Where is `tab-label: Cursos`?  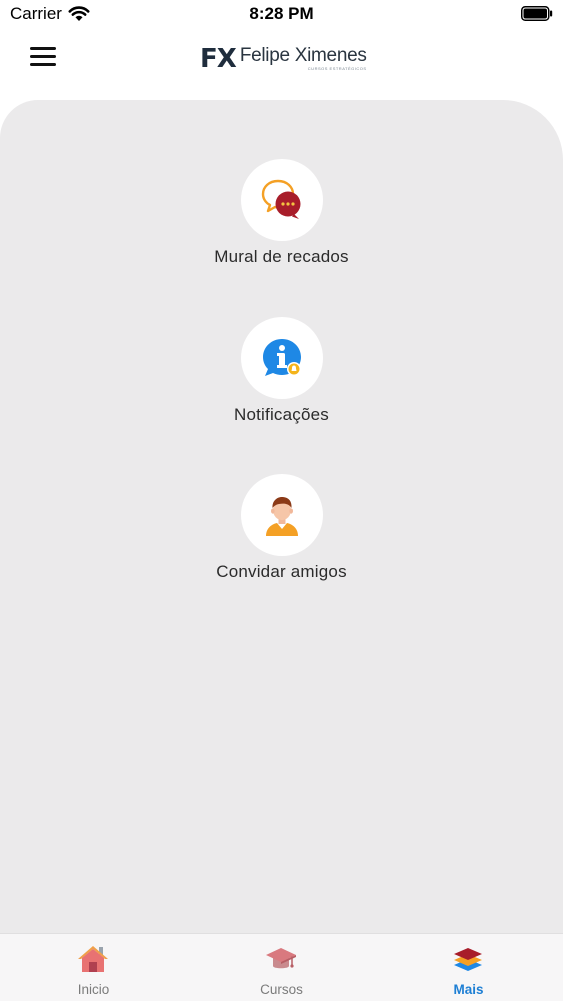 tab-label: Cursos is located at coordinates (281, 989).